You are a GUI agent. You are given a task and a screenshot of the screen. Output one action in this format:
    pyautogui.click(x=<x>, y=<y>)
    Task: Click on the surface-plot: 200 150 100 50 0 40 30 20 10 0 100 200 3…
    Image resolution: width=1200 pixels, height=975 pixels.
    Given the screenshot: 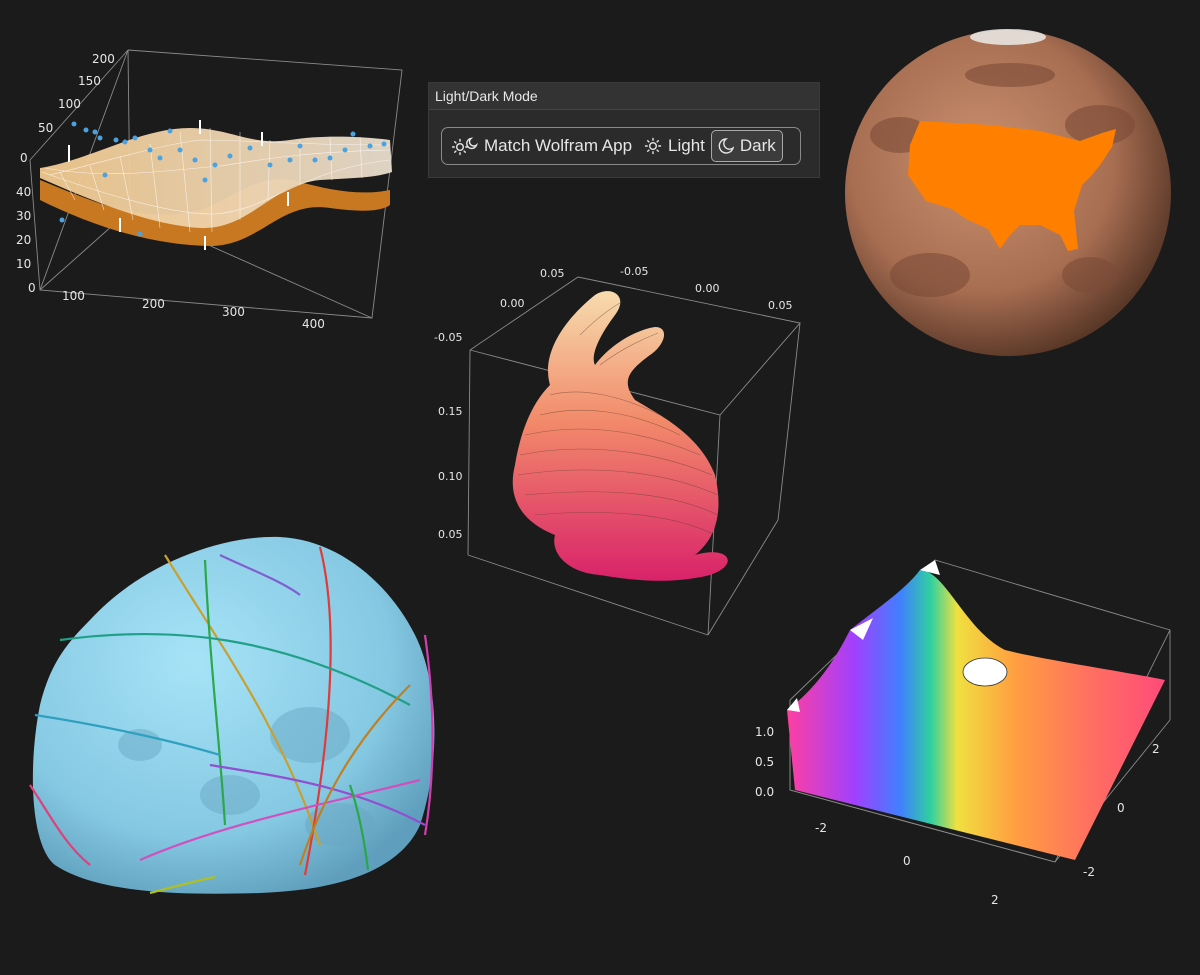 What is the action you would take?
    pyautogui.click(x=209, y=190)
    